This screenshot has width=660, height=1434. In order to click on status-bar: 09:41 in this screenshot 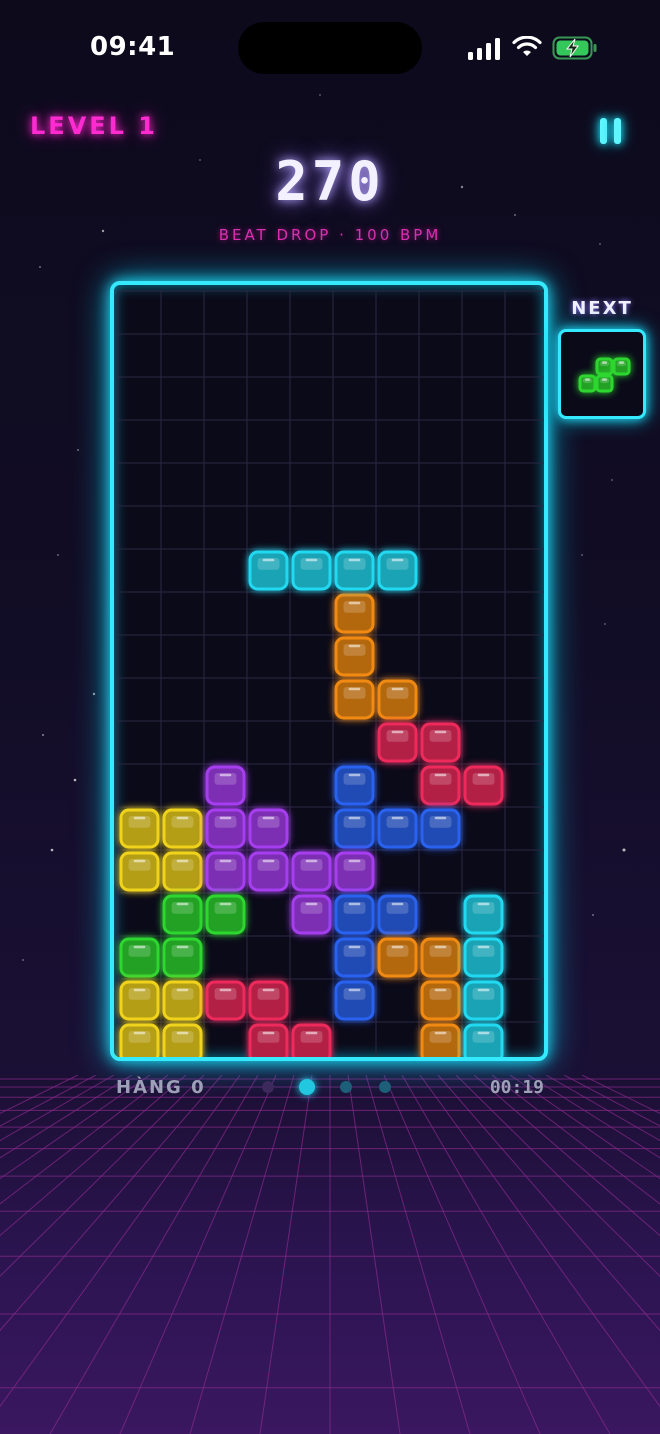, I will do `click(330, 48)`.